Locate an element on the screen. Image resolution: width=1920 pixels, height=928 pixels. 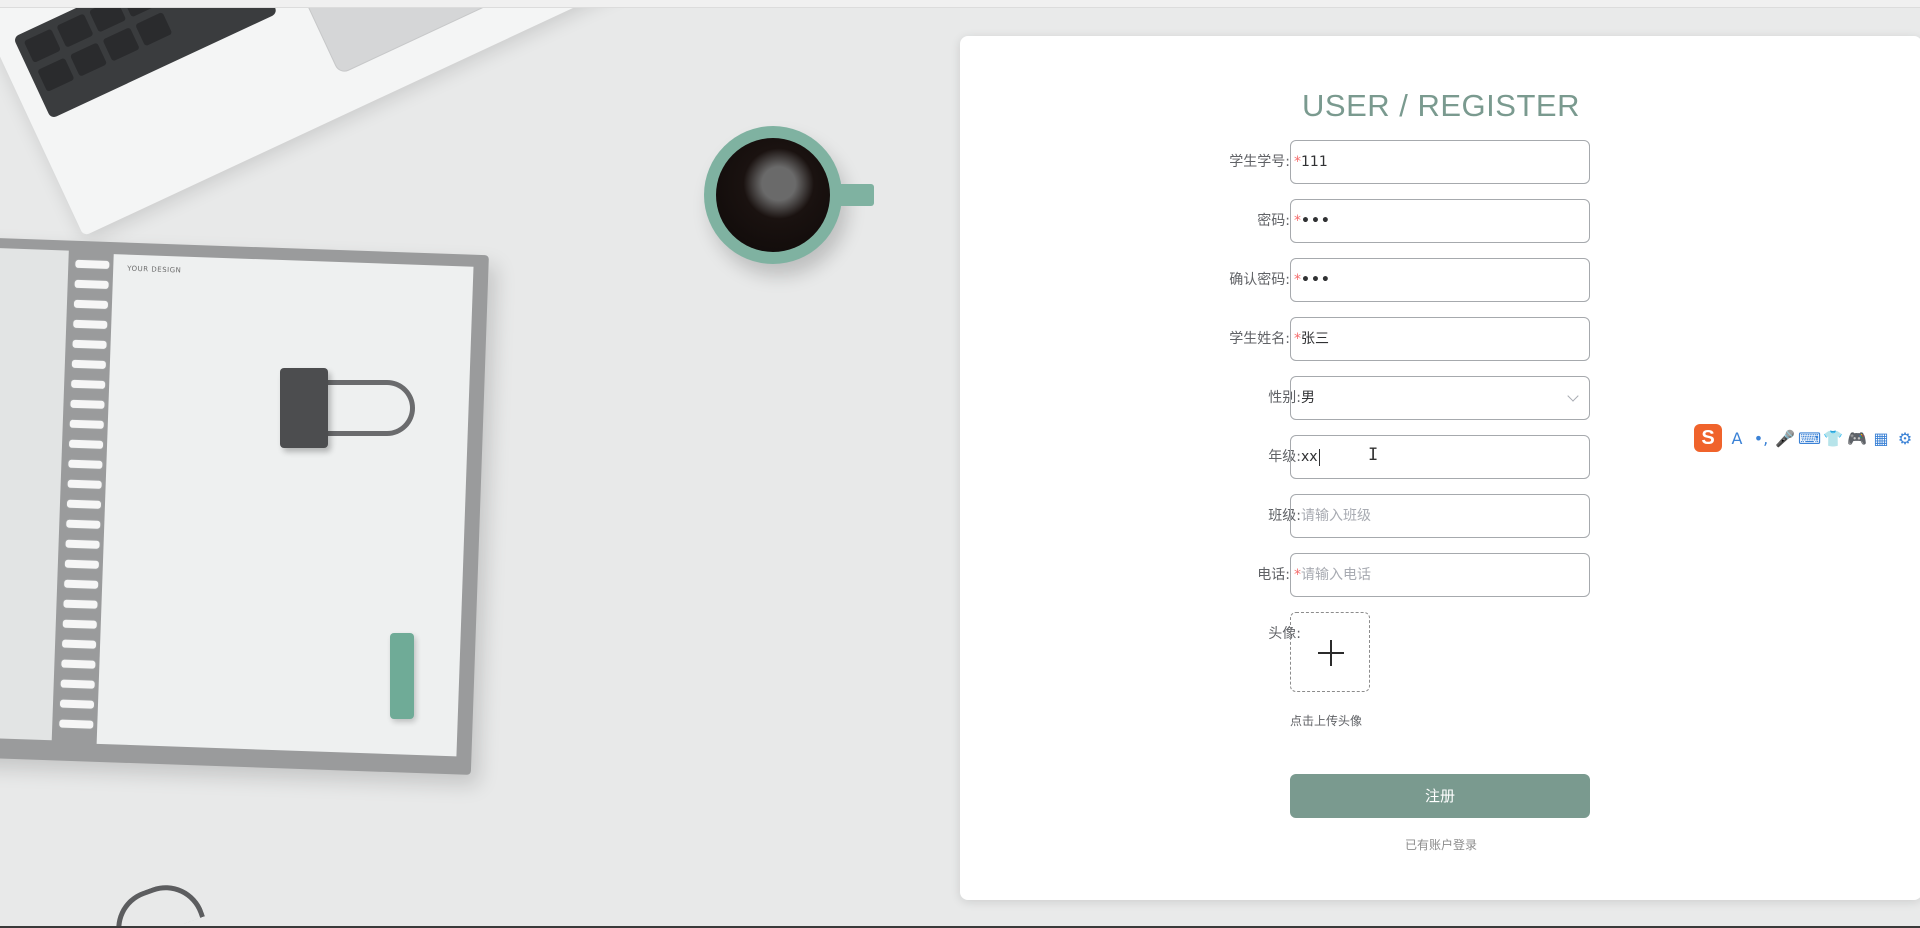
login-link: 已有账户登录 is located at coordinates (1440, 844).